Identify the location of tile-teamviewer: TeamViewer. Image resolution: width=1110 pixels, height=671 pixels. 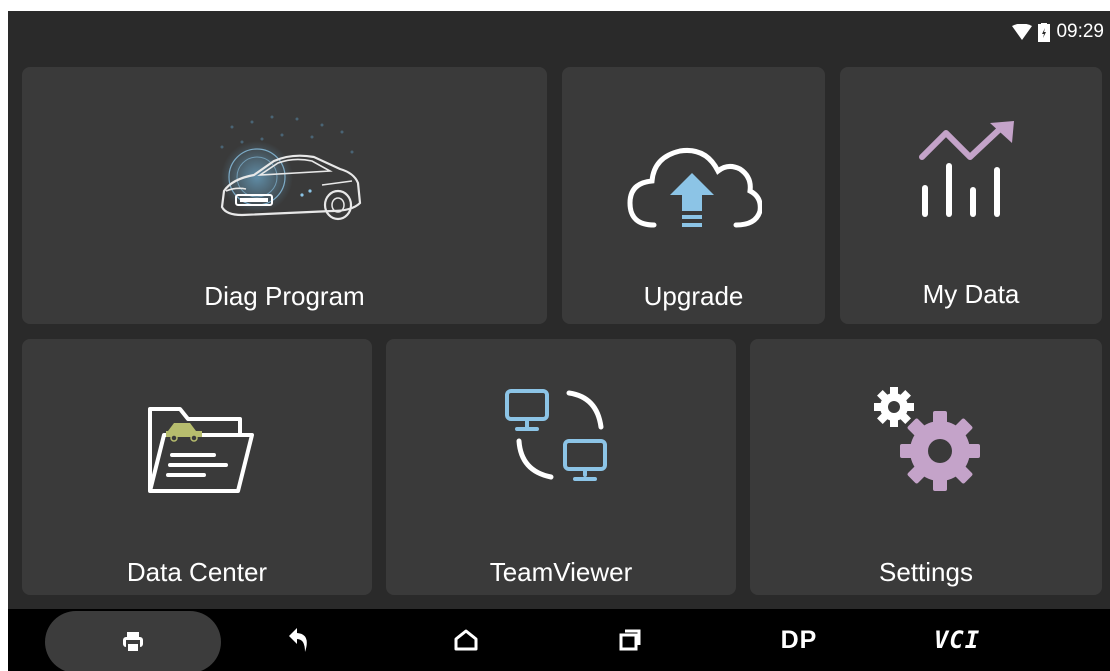
(561, 467).